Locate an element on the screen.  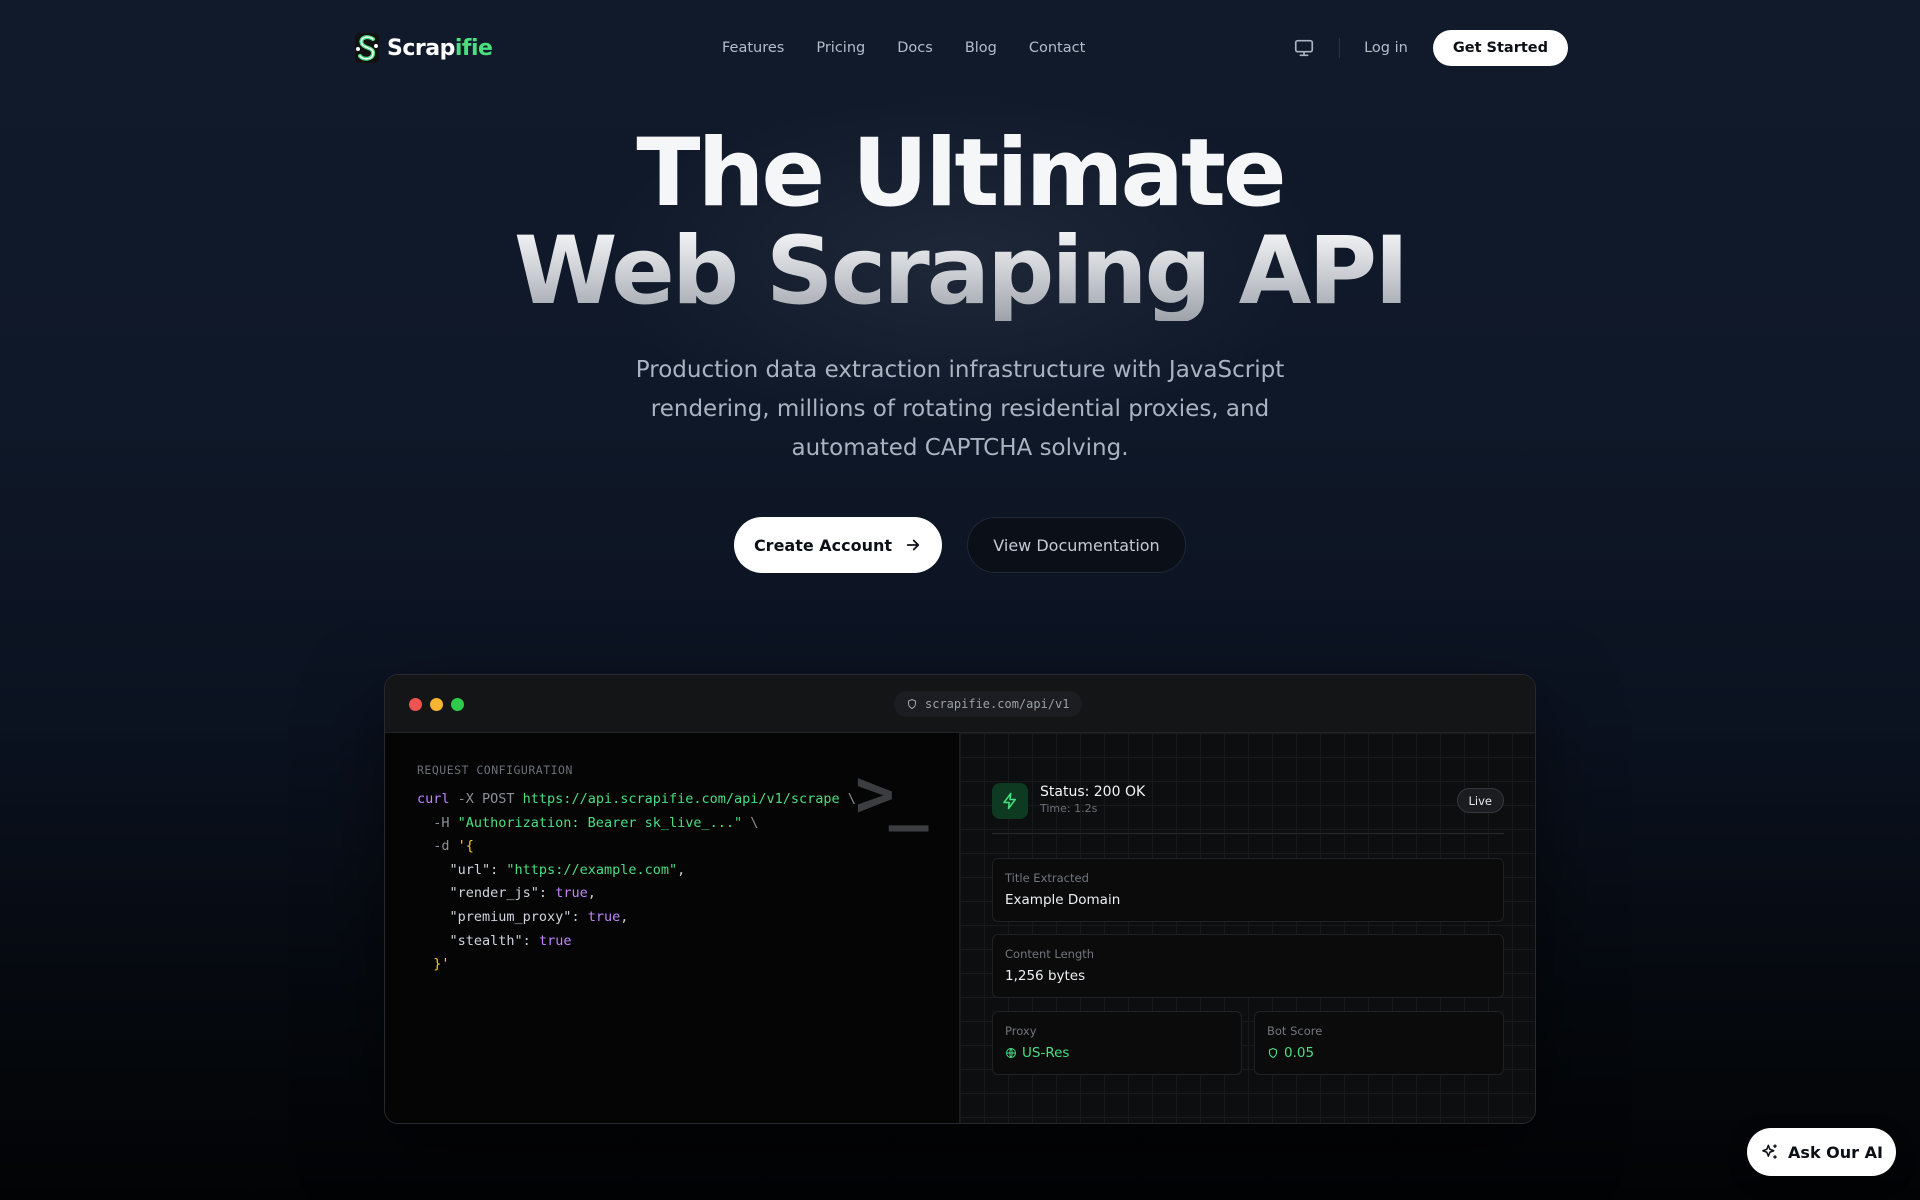
ask-ai-label: Ask Our AI is located at coordinates (1835, 1152).